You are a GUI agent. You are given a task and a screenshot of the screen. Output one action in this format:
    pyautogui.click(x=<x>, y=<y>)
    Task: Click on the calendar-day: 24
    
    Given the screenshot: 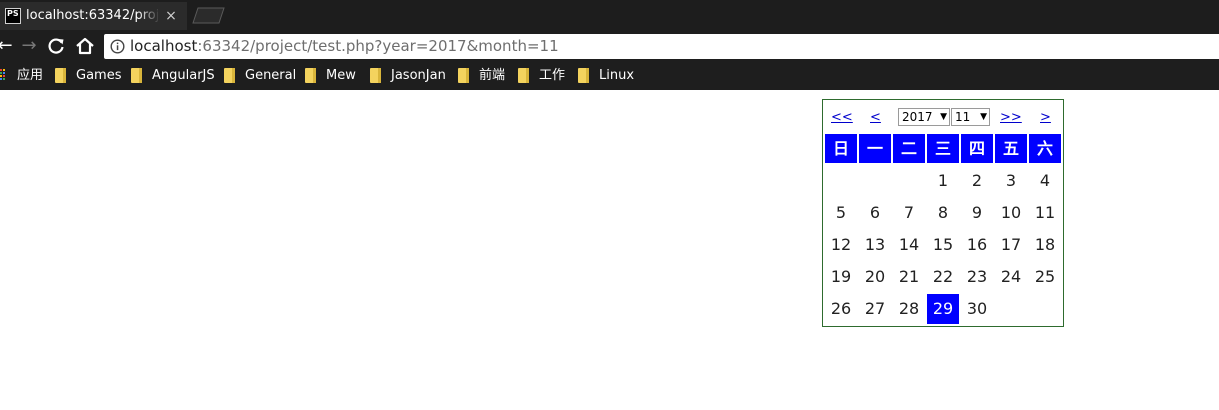 What is the action you would take?
    pyautogui.click(x=1011, y=277)
    